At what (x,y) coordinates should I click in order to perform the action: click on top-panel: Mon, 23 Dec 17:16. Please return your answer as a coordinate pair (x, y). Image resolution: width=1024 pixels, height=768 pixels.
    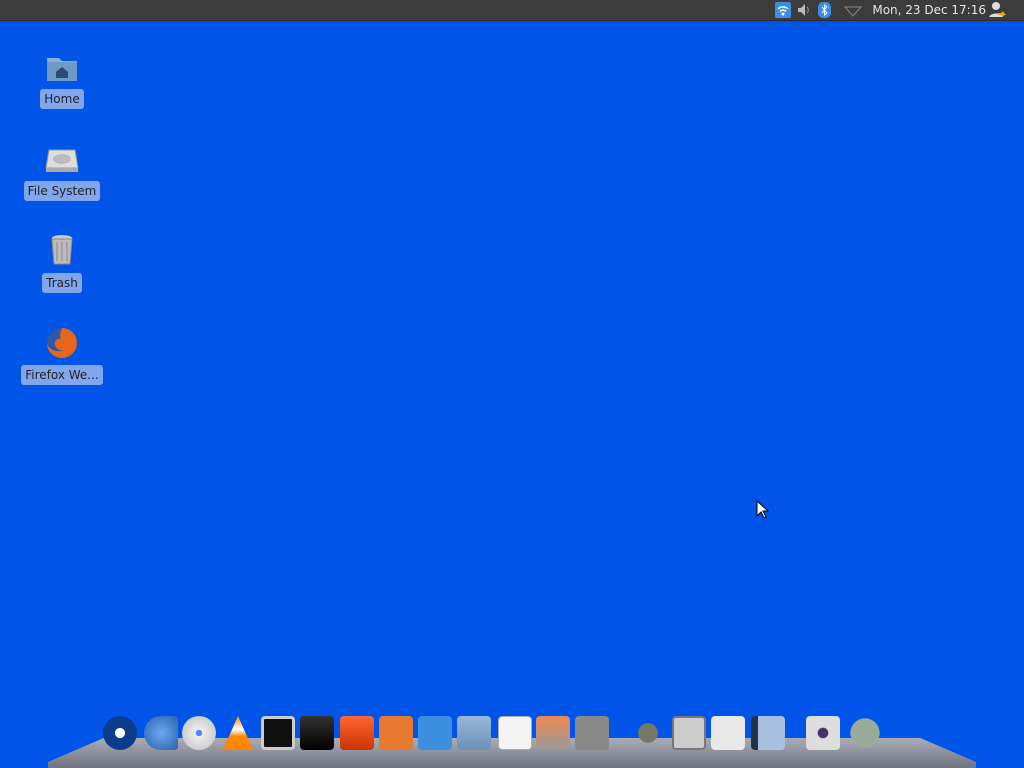
    Looking at the image, I should click on (512, 10).